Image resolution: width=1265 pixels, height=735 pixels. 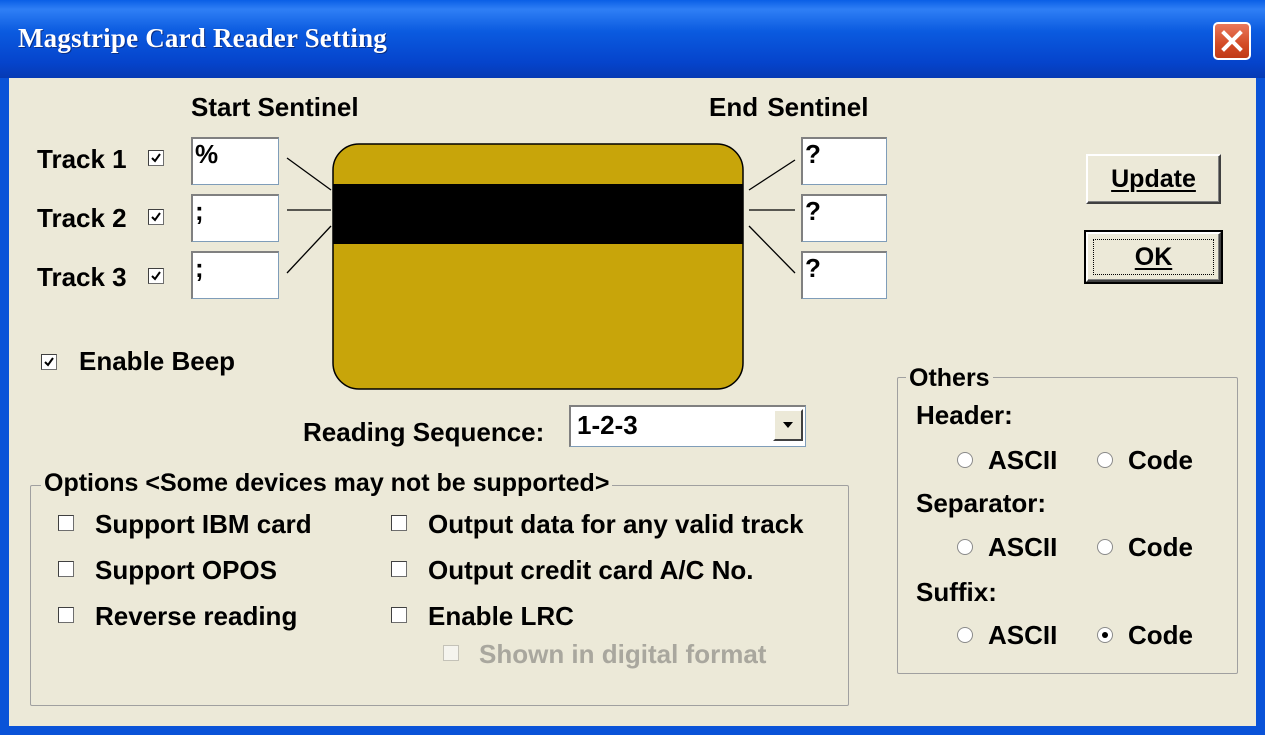 What do you see at coordinates (82, 277) in the screenshot?
I see `track-3-label: Track 3` at bounding box center [82, 277].